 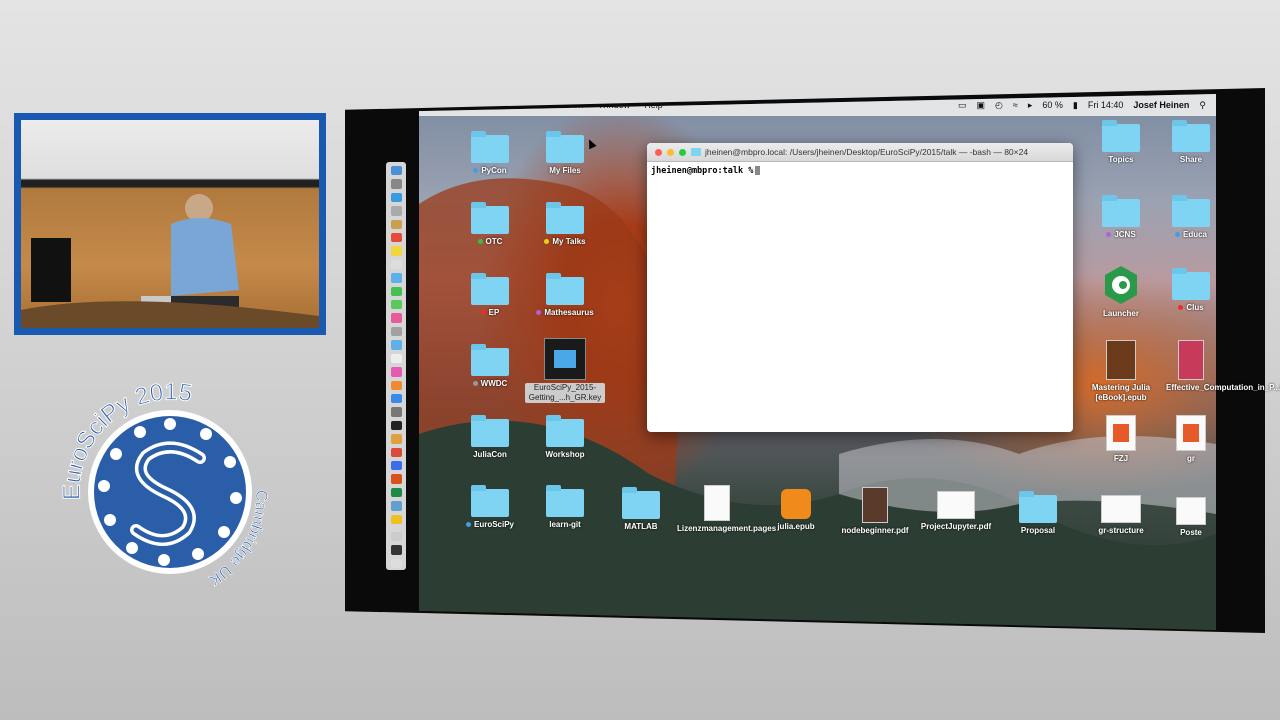 I want to click on desktop-item-proposal: Proposal, so click(x=1038, y=513).